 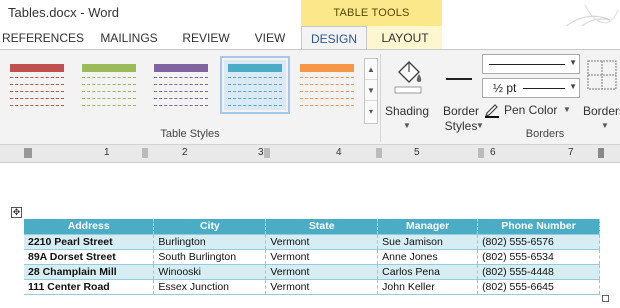 What do you see at coordinates (334, 38) in the screenshot?
I see `tab-design: DESIGN` at bounding box center [334, 38].